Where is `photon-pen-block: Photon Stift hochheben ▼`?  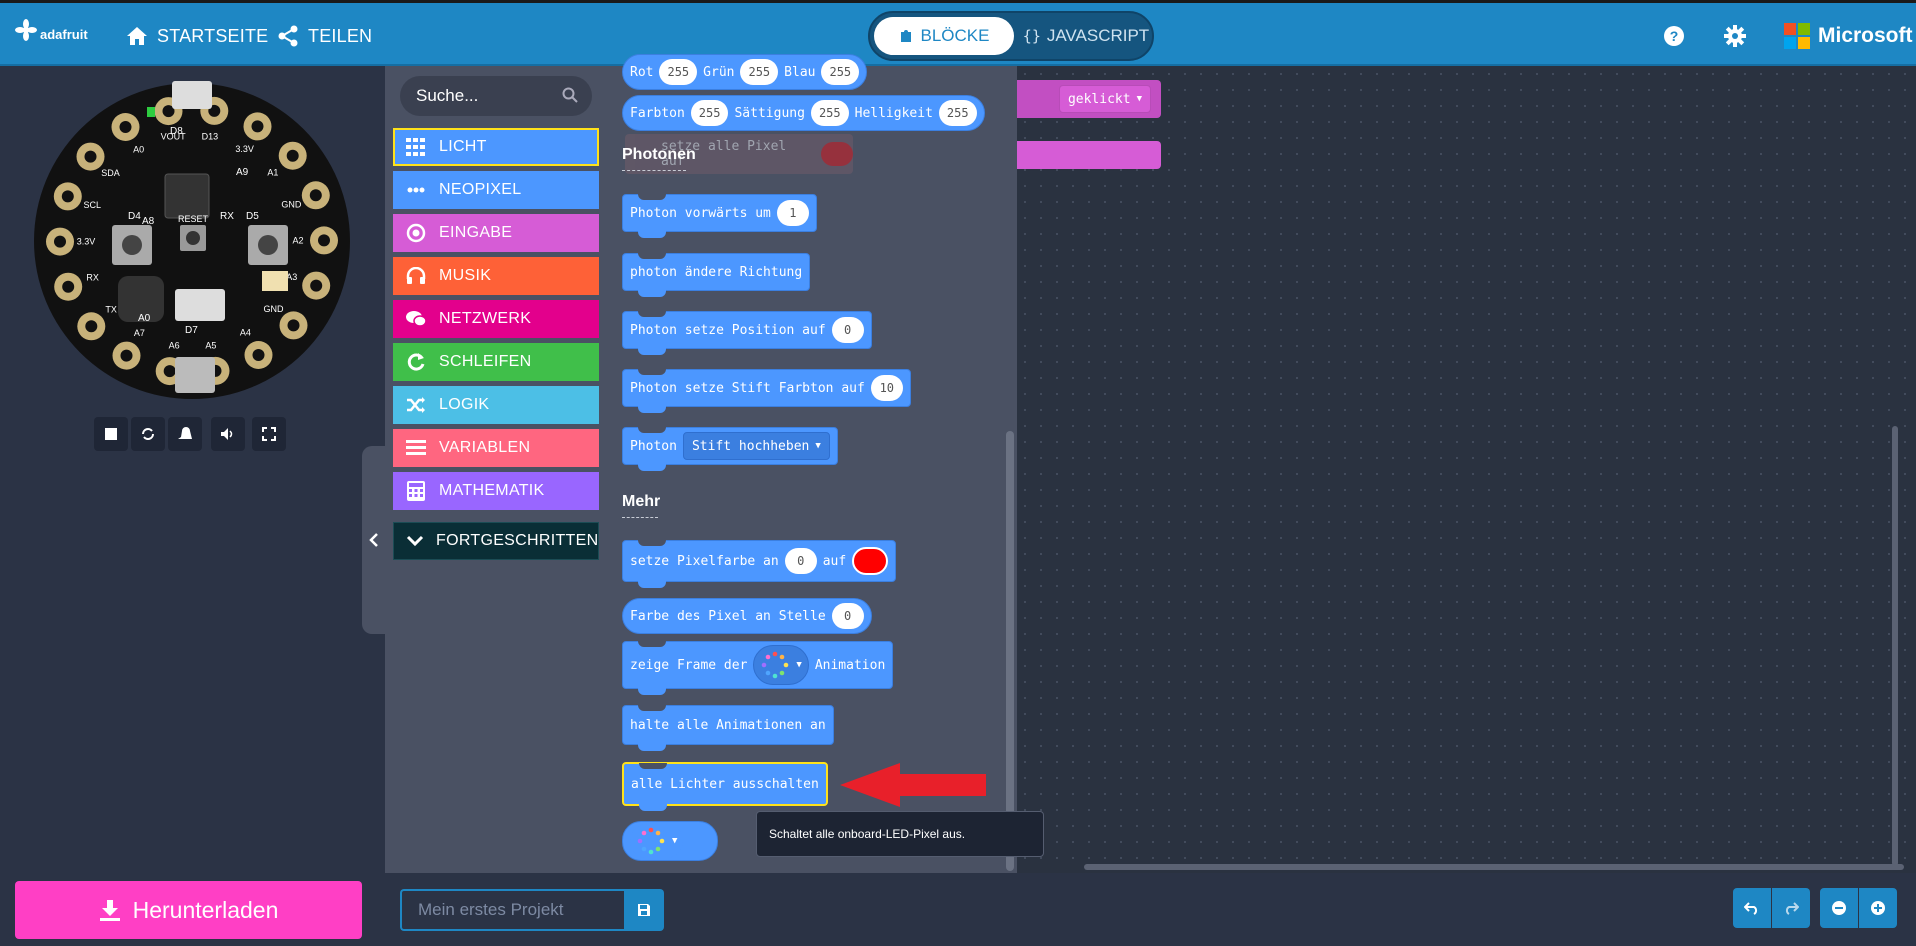 photon-pen-block: Photon Stift hochheben ▼ is located at coordinates (730, 449).